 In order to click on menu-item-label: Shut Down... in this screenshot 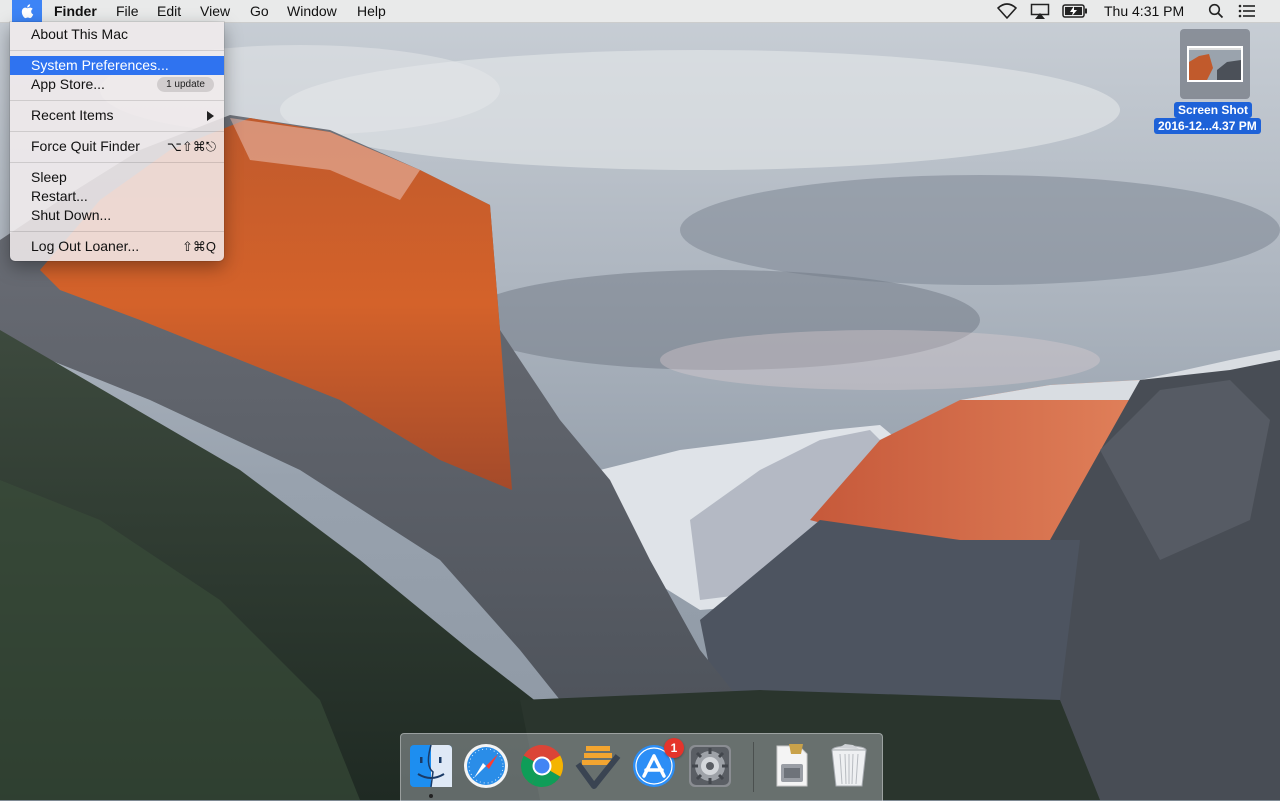, I will do `click(71, 215)`.